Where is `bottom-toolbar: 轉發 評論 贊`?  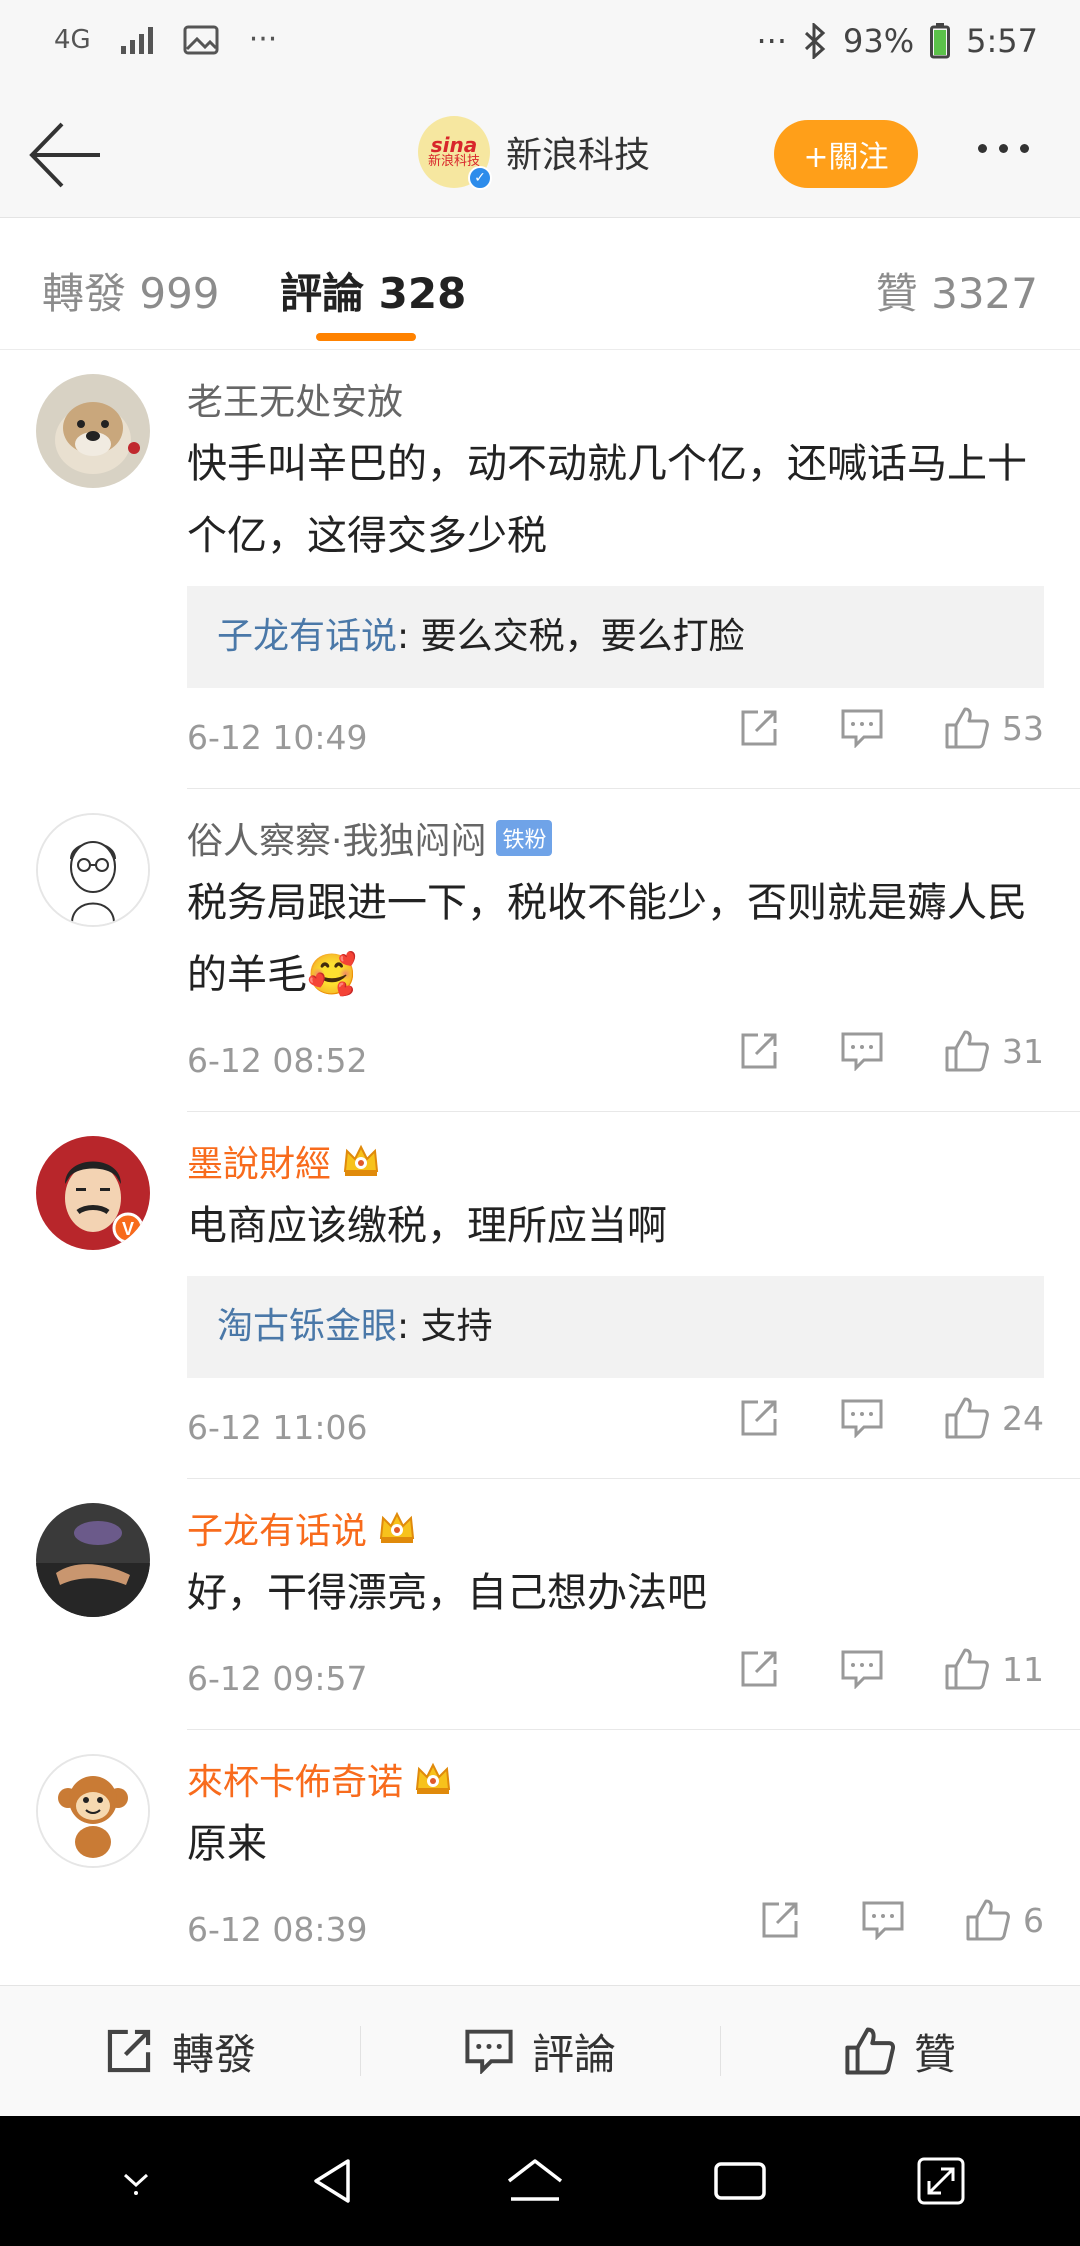
bottom-toolbar: 轉發 評論 贊 is located at coordinates (540, 2050).